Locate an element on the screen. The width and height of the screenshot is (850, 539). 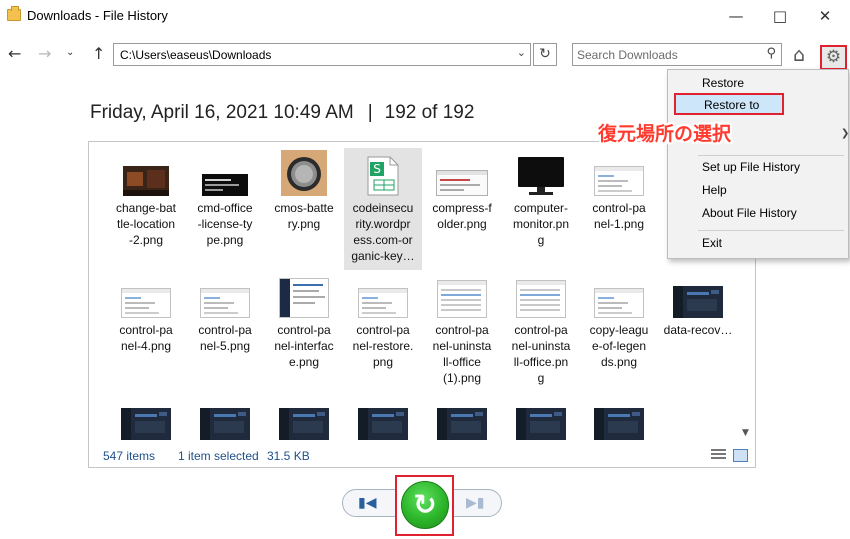
window-title: Downloads - File History is located at coordinates (97, 15).